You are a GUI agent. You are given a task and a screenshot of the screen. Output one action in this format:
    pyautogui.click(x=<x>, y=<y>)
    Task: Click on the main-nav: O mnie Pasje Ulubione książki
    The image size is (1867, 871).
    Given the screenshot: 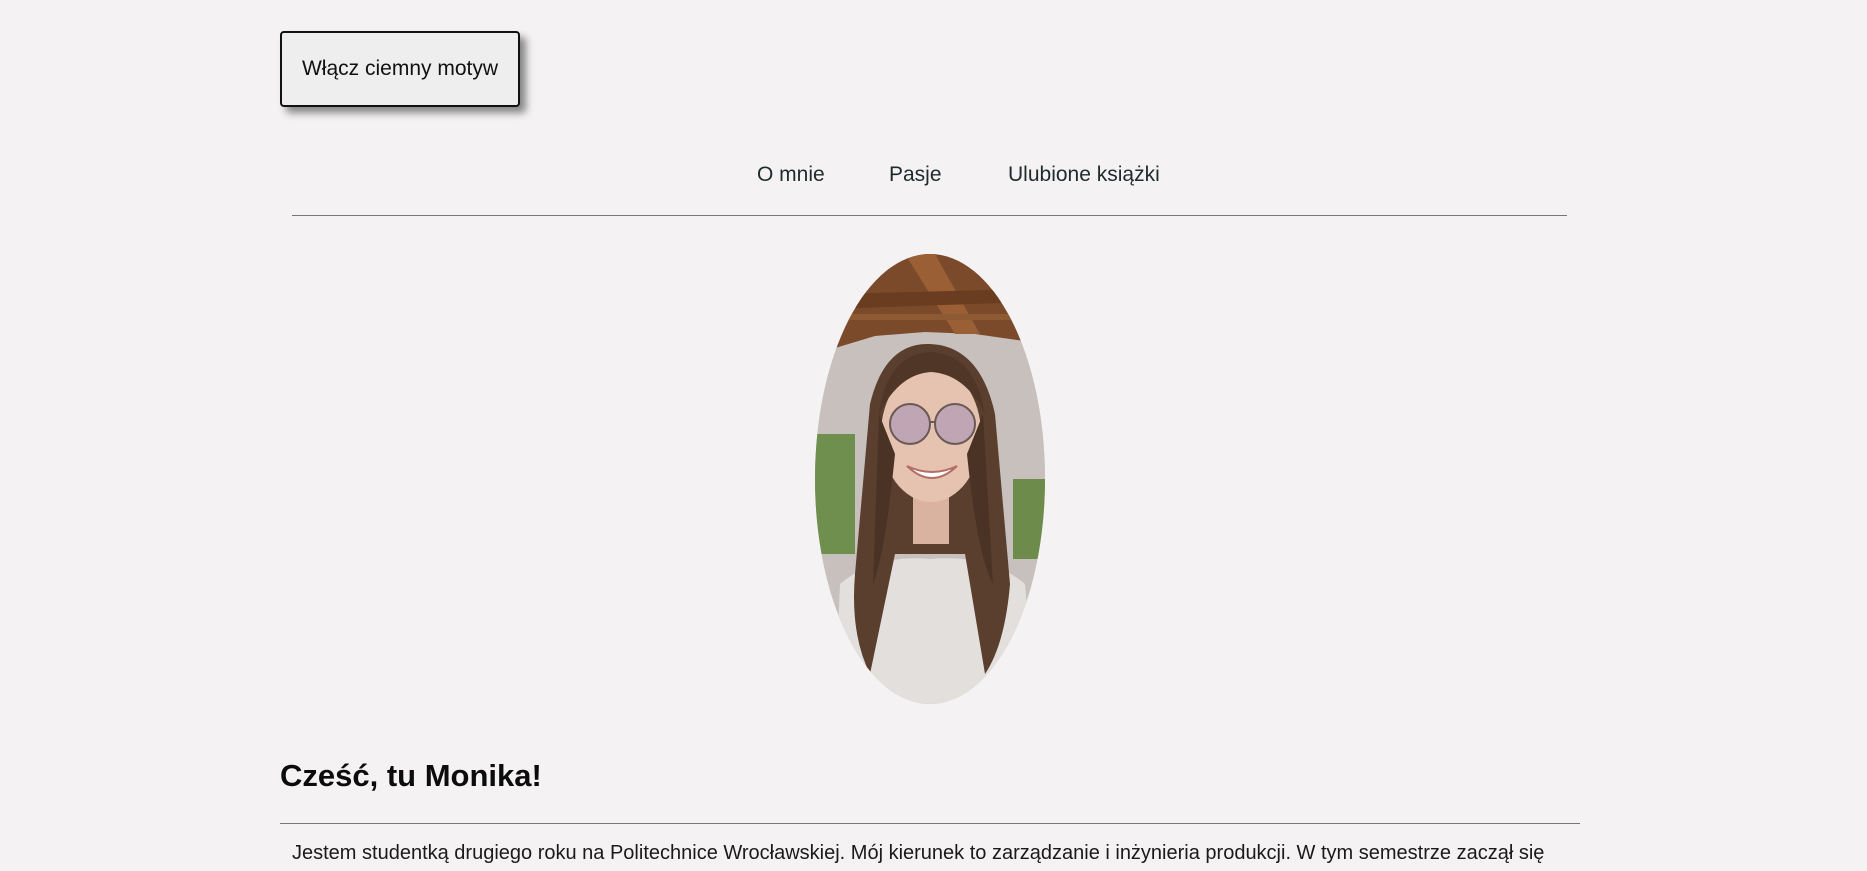 What is the action you would take?
    pyautogui.click(x=929, y=183)
    